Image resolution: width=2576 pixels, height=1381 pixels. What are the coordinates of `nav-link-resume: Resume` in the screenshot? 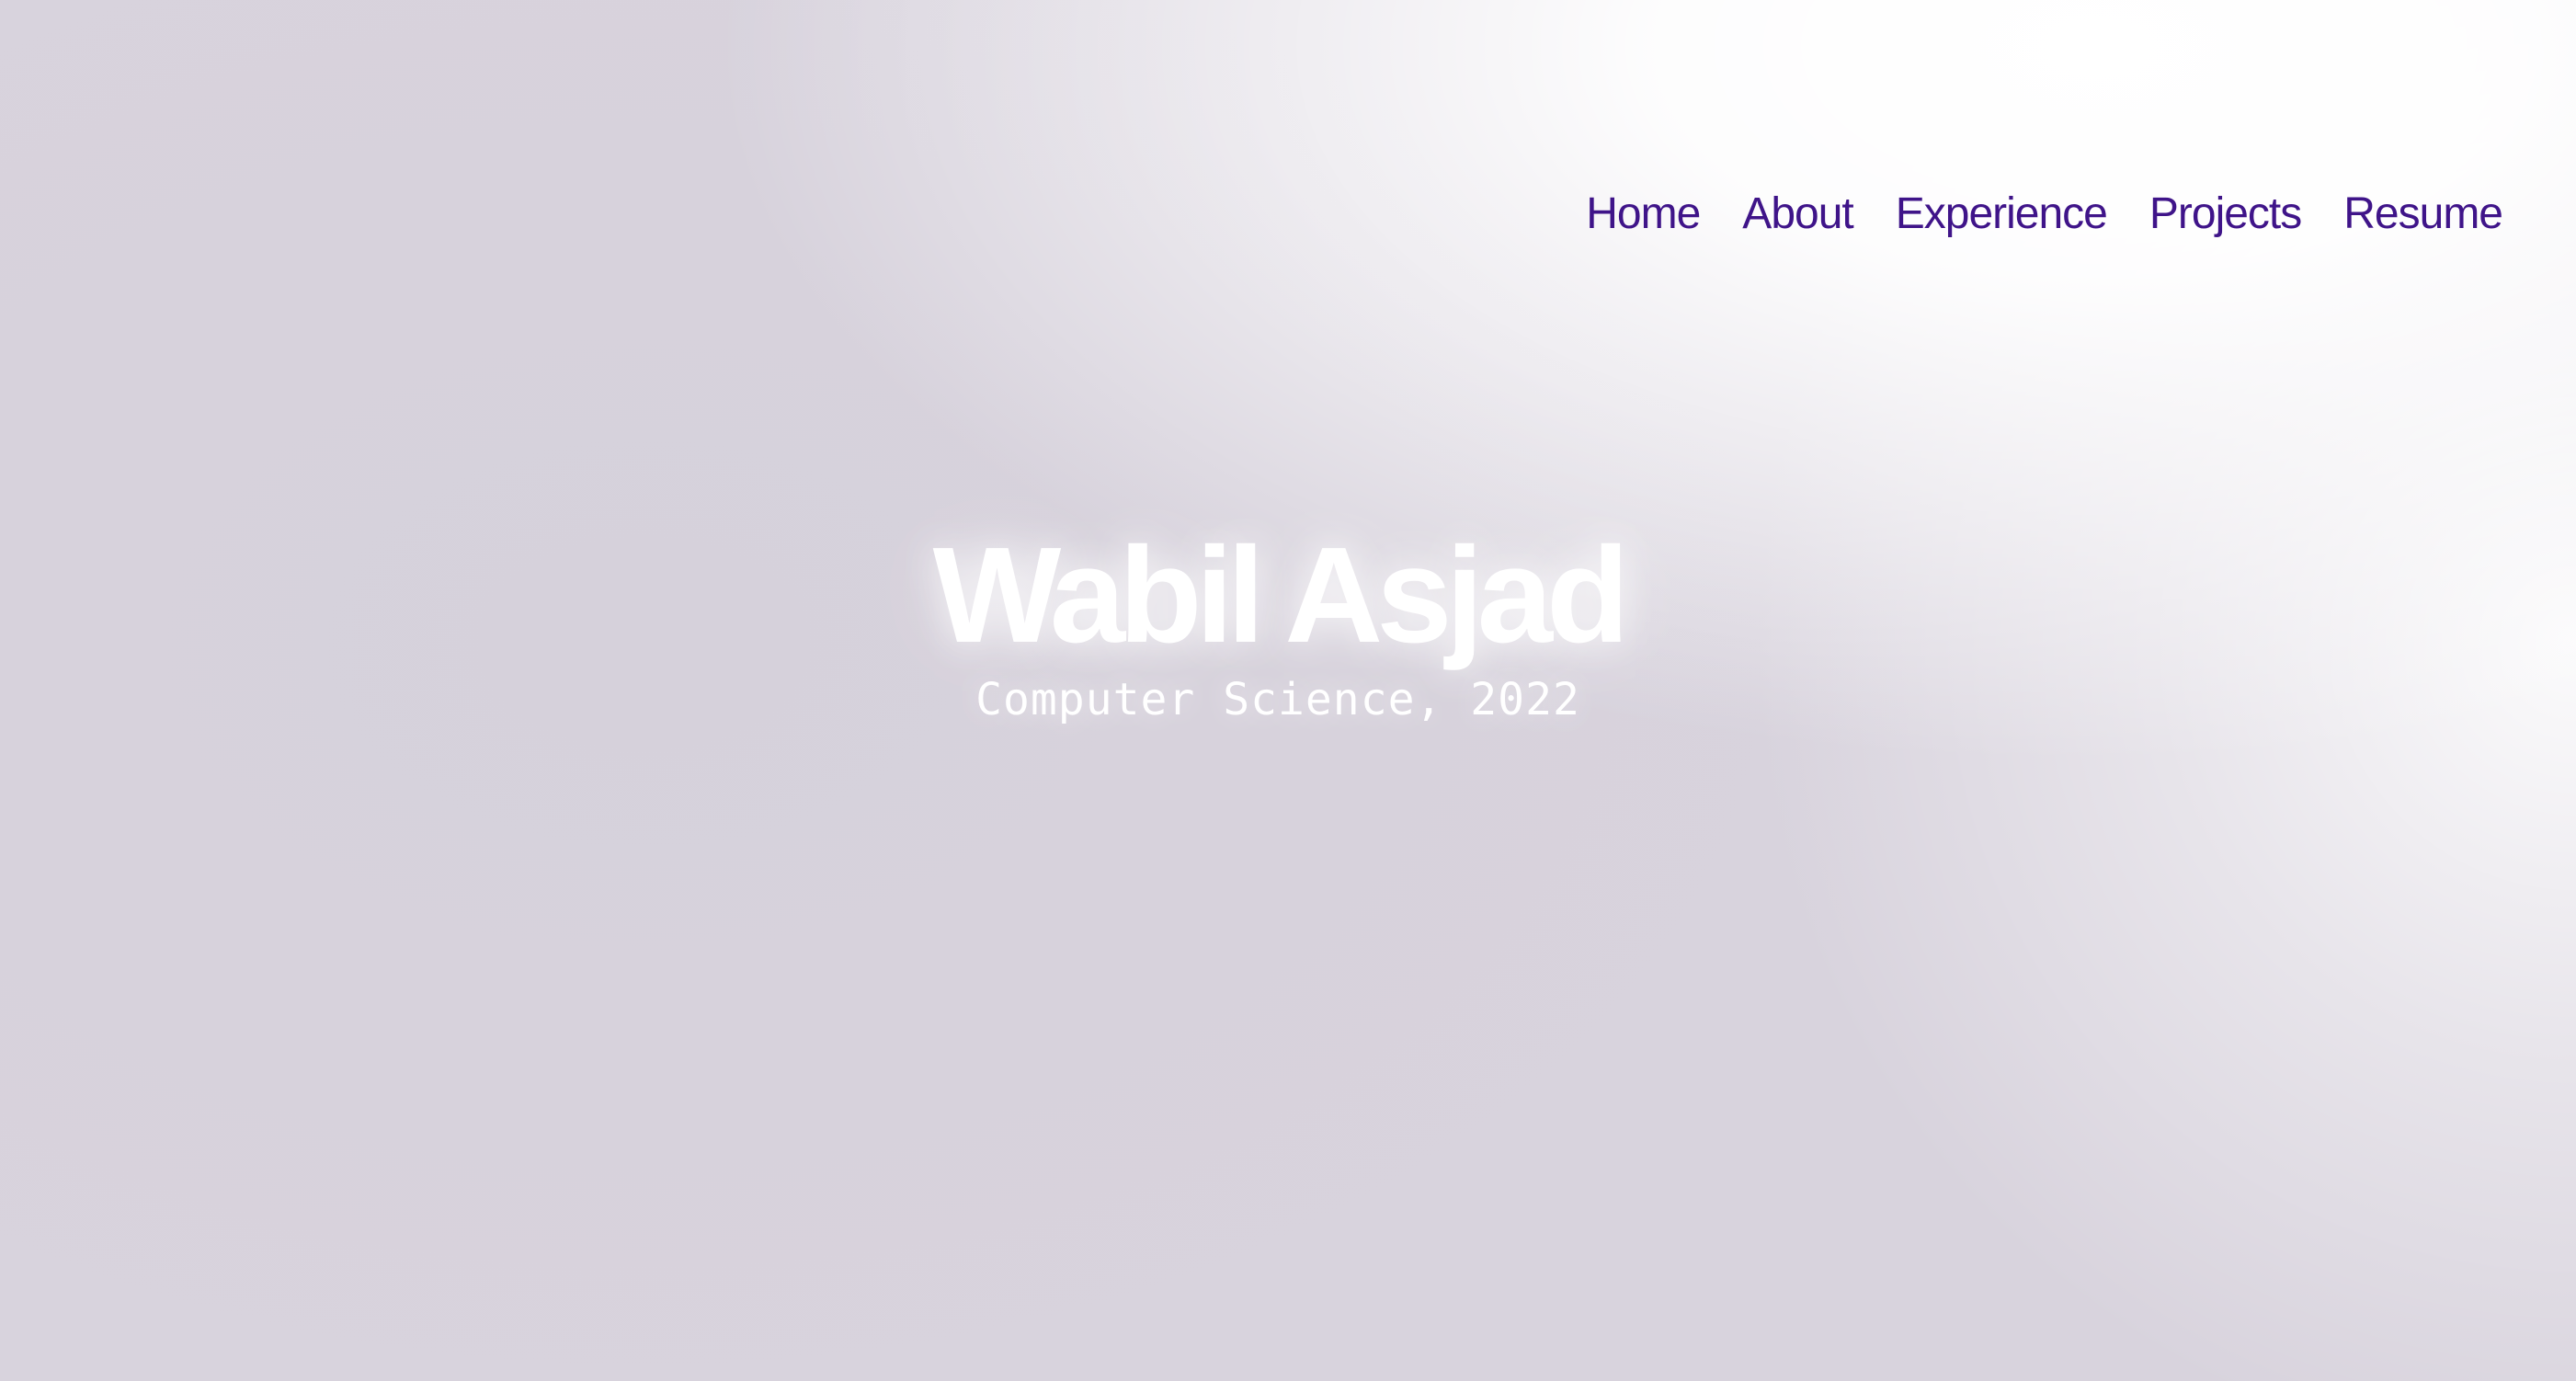 It's located at (2423, 213).